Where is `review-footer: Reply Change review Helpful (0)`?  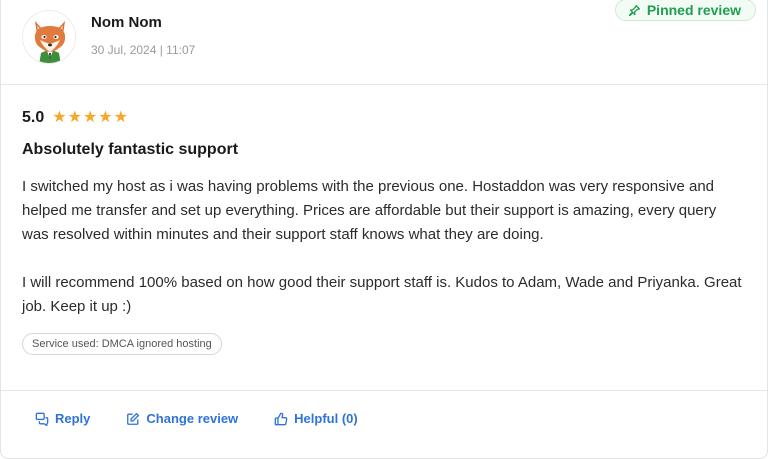 review-footer: Reply Change review Helpful (0) is located at coordinates (384, 418).